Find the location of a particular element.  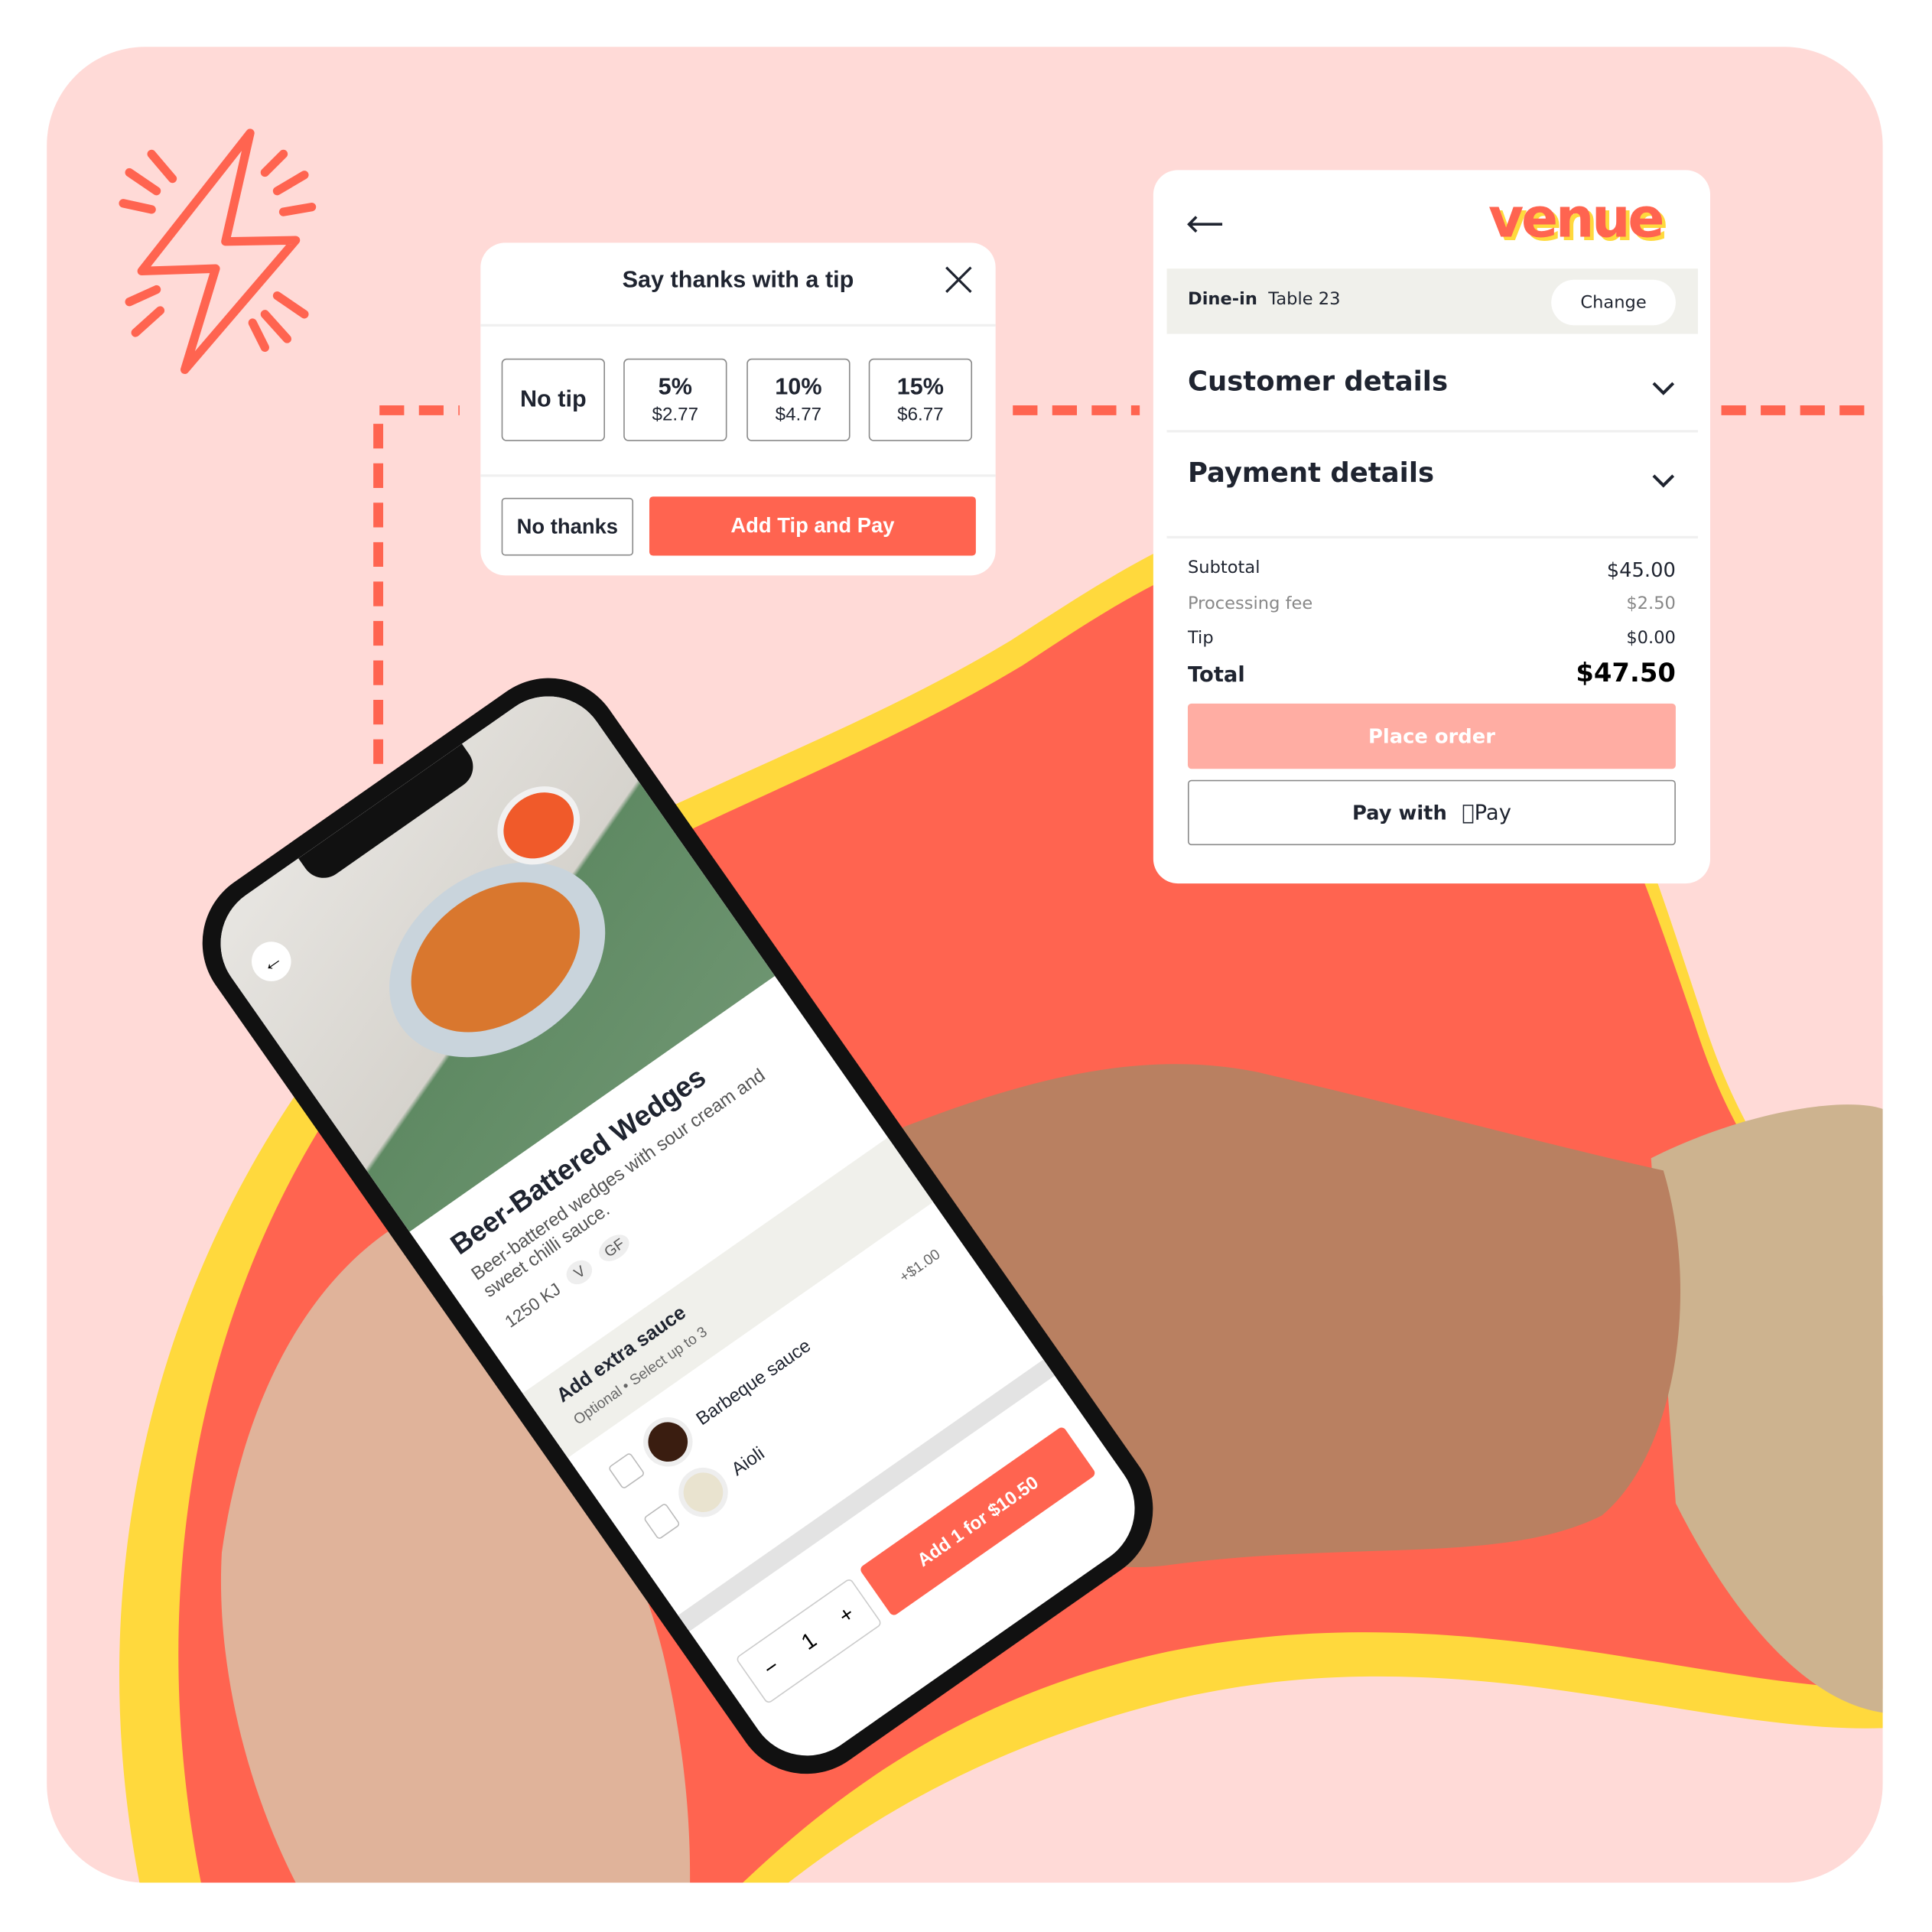

summary-tip: Tip $0.00 is located at coordinates (1432, 639).